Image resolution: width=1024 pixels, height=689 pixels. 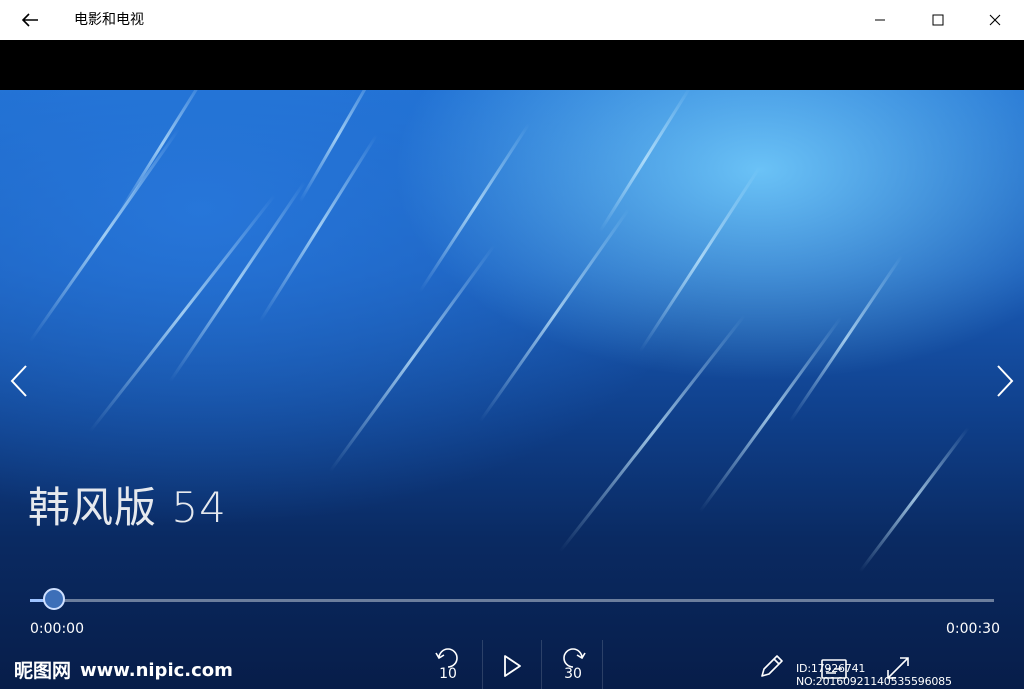 What do you see at coordinates (973, 629) in the screenshot?
I see `total-time: 0:00:30` at bounding box center [973, 629].